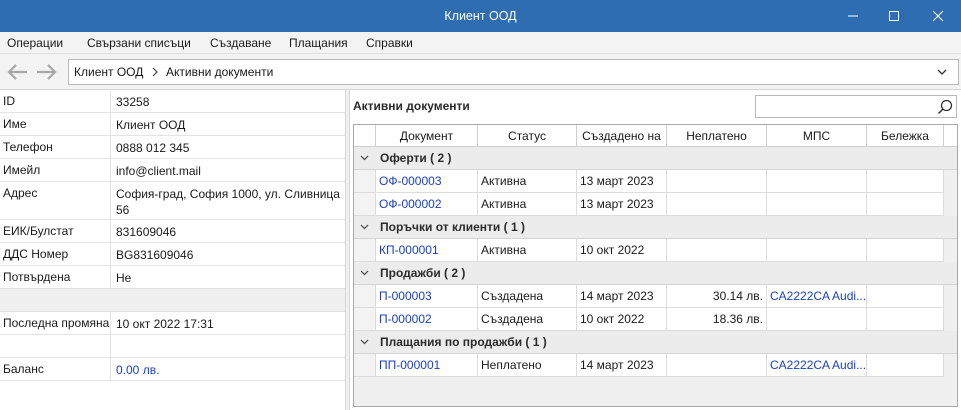 Image resolution: width=961 pixels, height=410 pixels. What do you see at coordinates (950, 136) in the screenshot?
I see `grid-header-filler` at bounding box center [950, 136].